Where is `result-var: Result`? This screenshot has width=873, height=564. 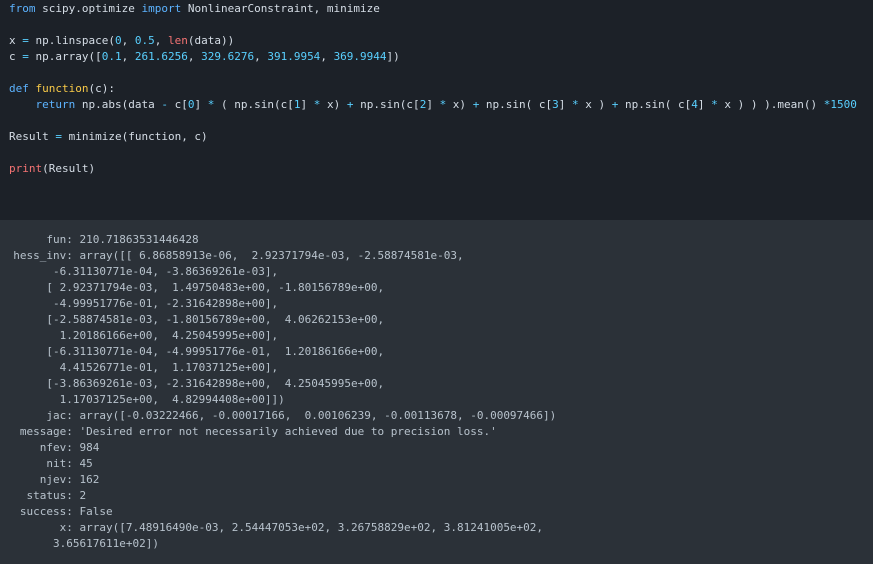 result-var: Result is located at coordinates (32, 136).